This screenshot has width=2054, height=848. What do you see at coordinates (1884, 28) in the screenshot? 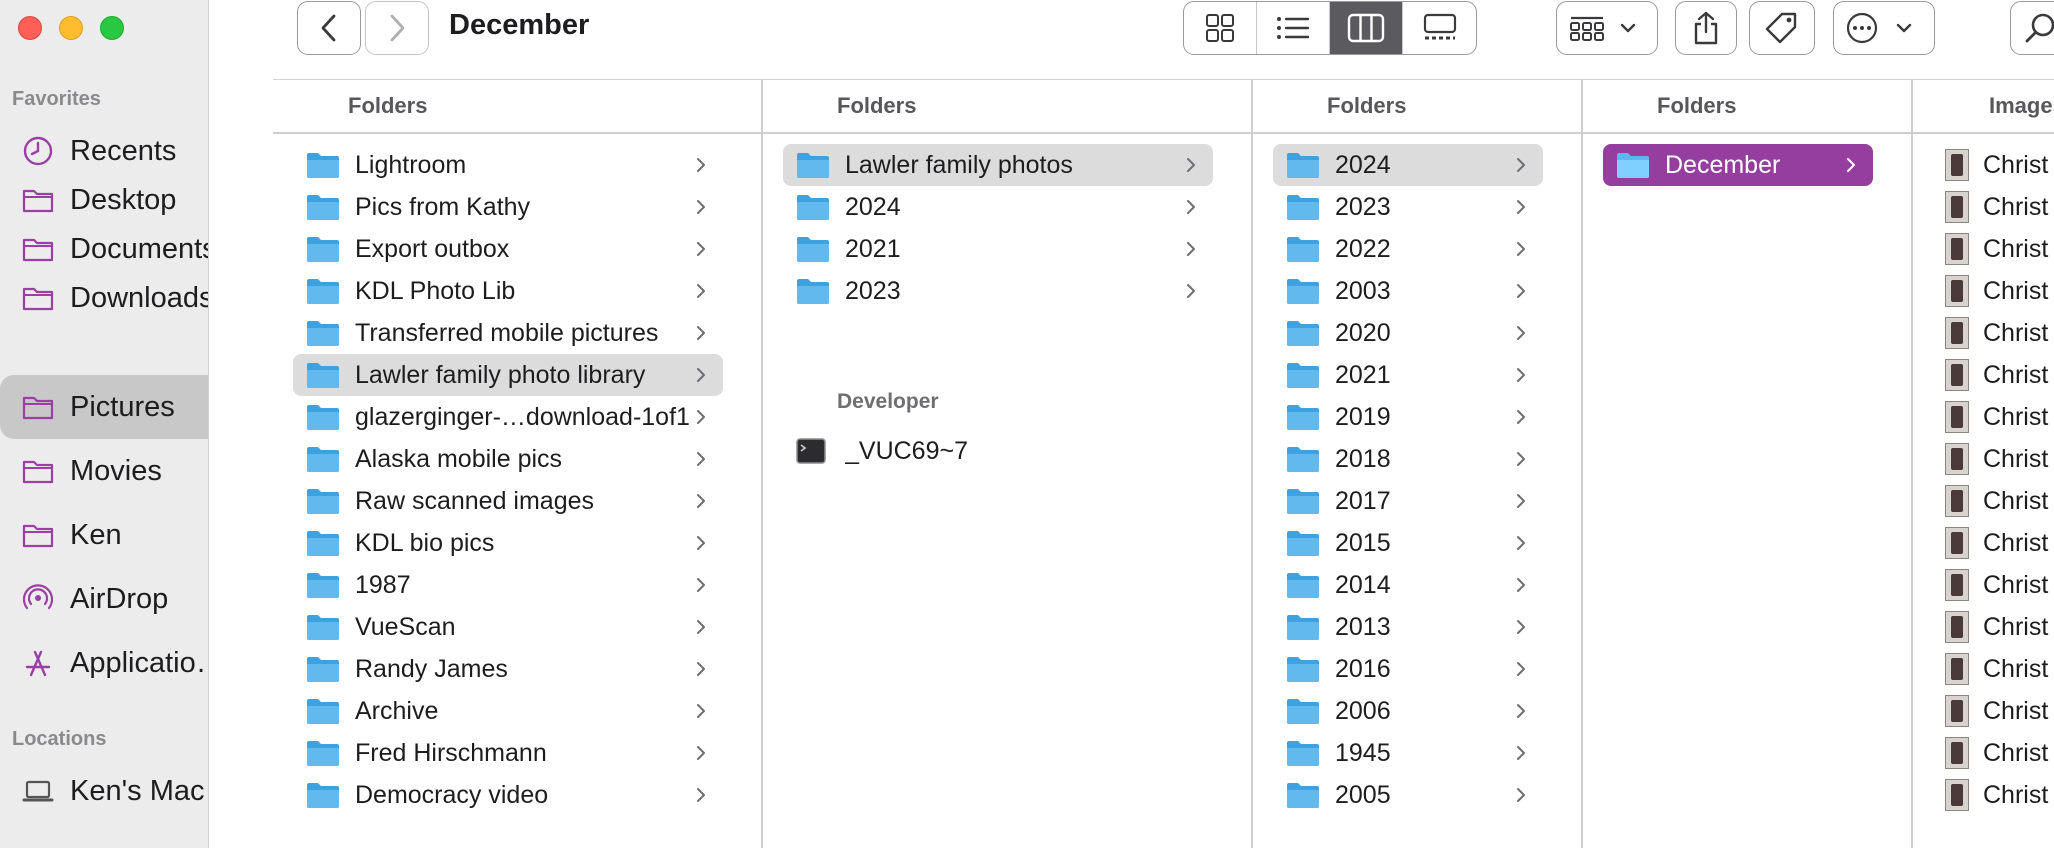
I see `more-actions-button` at bounding box center [1884, 28].